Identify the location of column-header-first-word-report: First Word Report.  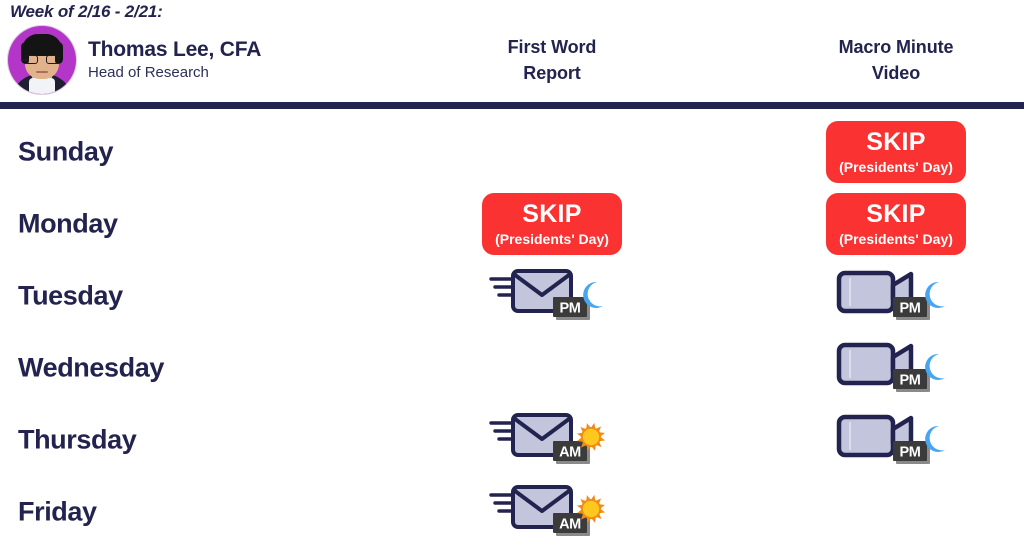
(552, 60).